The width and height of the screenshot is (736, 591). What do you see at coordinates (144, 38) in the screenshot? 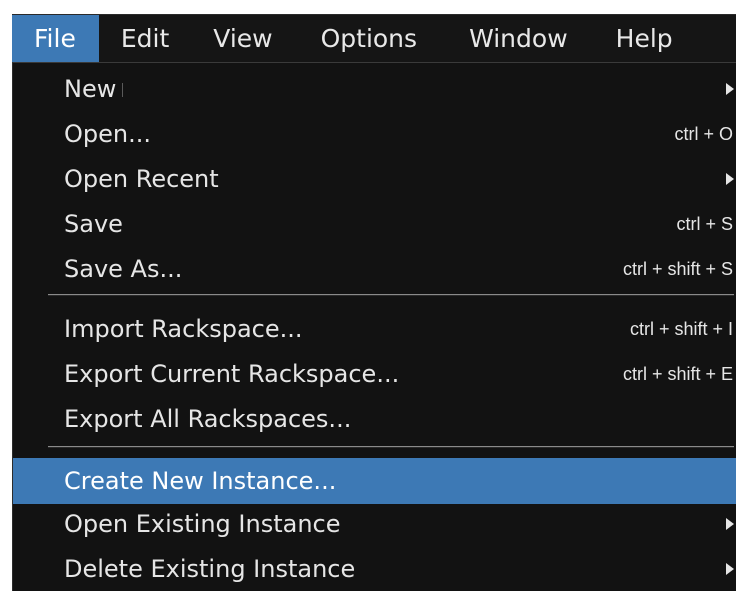
I see `menu-edit: Edit` at bounding box center [144, 38].